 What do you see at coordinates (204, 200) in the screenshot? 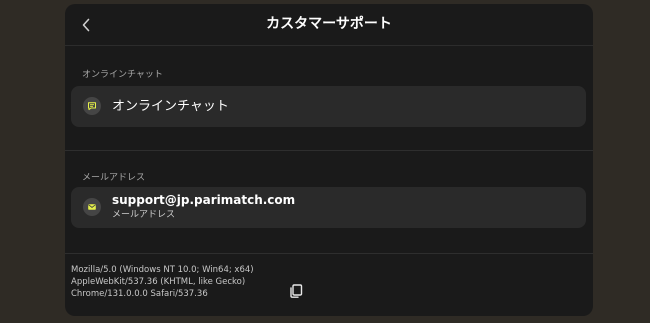
I see `email-address: support@jp.parimatch.com` at bounding box center [204, 200].